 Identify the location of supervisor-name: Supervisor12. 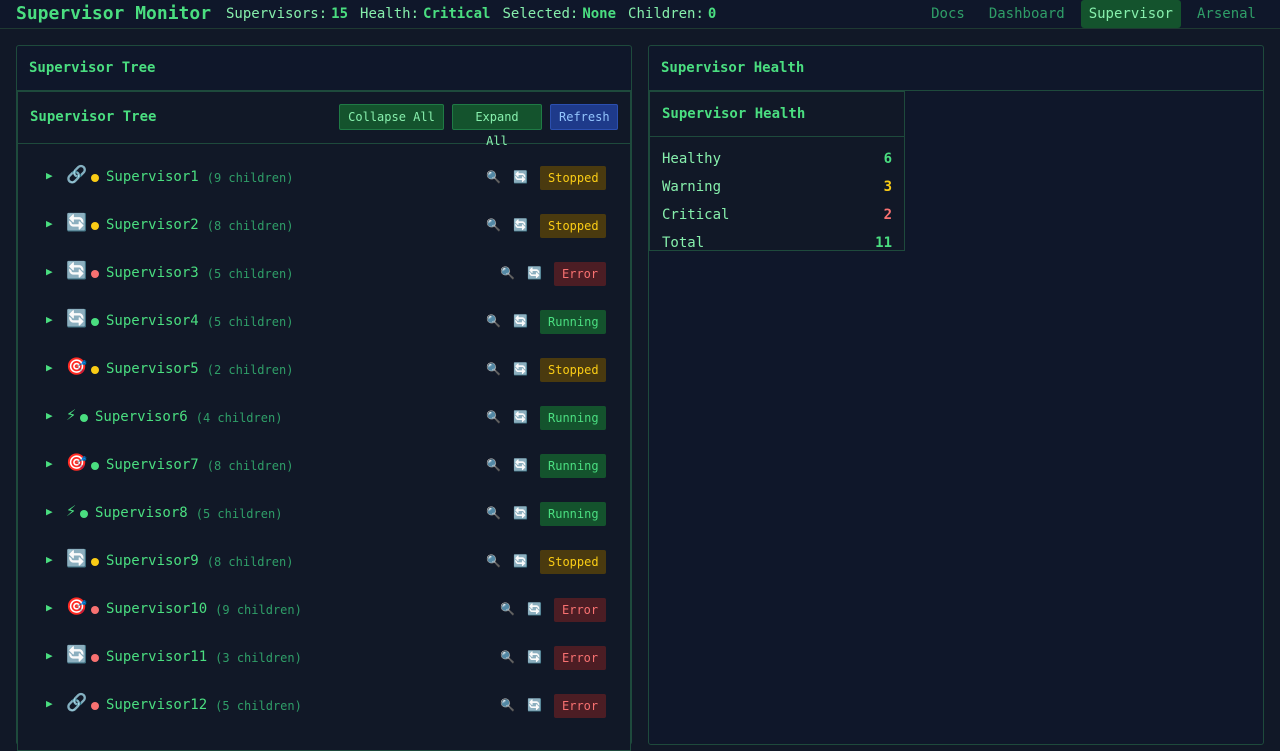
(156, 705).